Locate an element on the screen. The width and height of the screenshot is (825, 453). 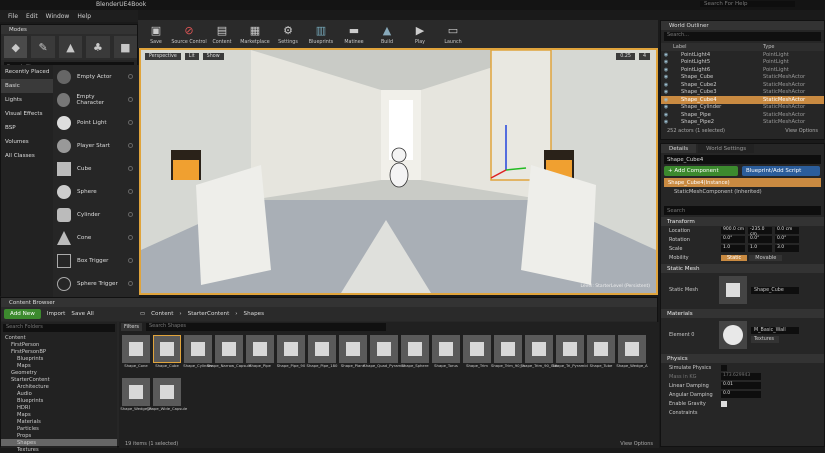
tree-item: Geometry is located at coordinates (59, 372).